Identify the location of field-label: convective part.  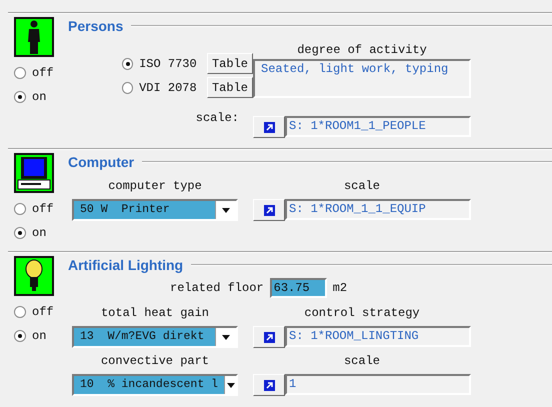
(155, 361).